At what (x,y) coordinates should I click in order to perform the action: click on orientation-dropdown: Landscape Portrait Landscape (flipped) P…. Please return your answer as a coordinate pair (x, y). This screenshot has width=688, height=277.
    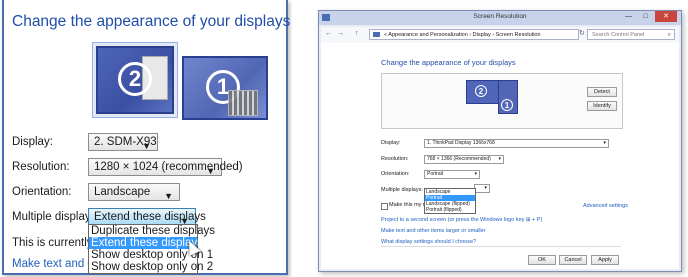
    Looking at the image, I should click on (450, 201).